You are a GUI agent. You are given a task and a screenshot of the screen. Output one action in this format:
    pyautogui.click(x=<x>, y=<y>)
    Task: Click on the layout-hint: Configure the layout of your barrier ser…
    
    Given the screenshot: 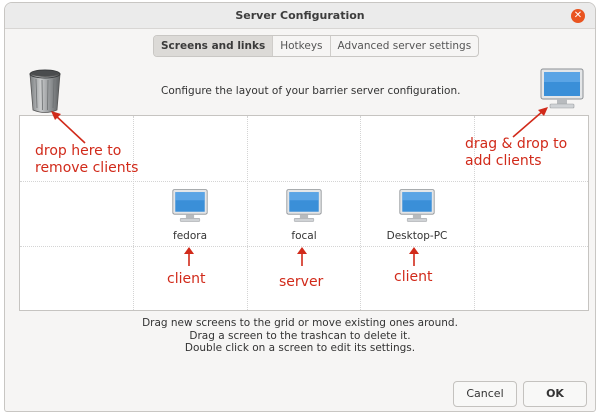 What is the action you would take?
    pyautogui.click(x=311, y=91)
    